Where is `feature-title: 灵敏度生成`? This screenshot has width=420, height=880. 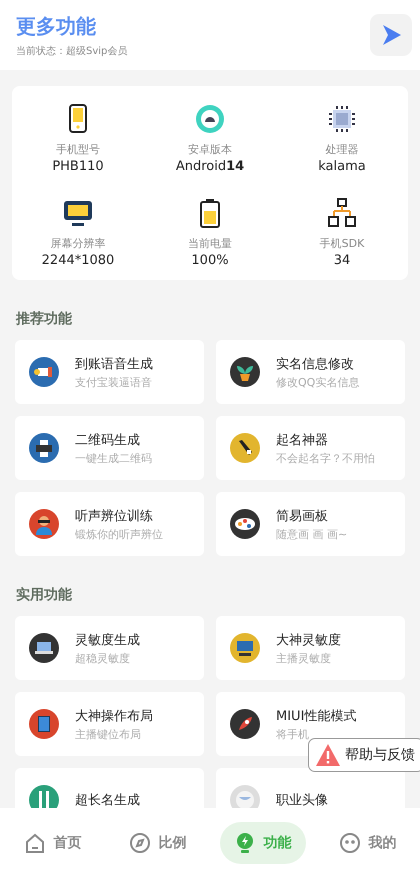
feature-title: 灵敏度生成 is located at coordinates (107, 640).